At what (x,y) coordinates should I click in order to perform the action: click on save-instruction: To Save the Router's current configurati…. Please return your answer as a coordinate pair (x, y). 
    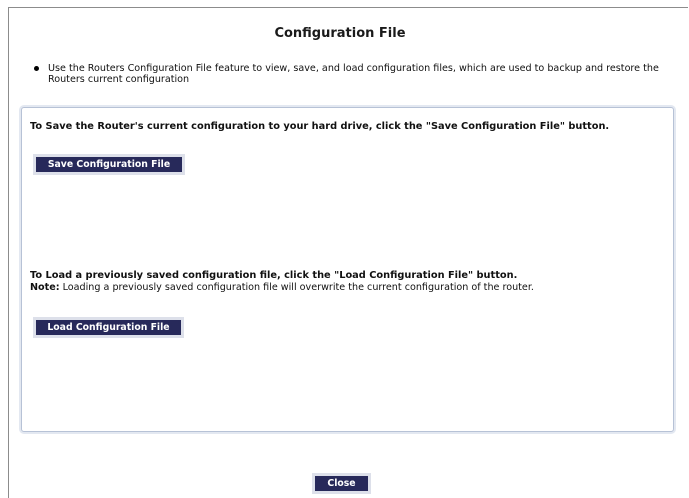
    Looking at the image, I should click on (320, 126).